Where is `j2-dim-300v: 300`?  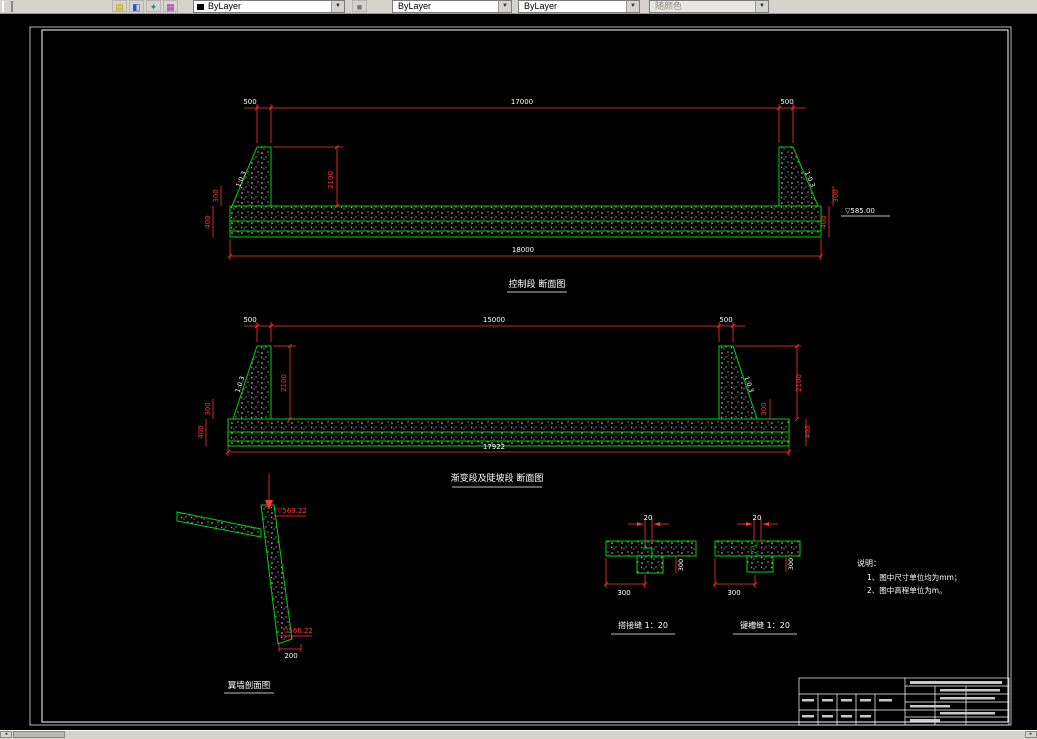 j2-dim-300v: 300 is located at coordinates (791, 564).